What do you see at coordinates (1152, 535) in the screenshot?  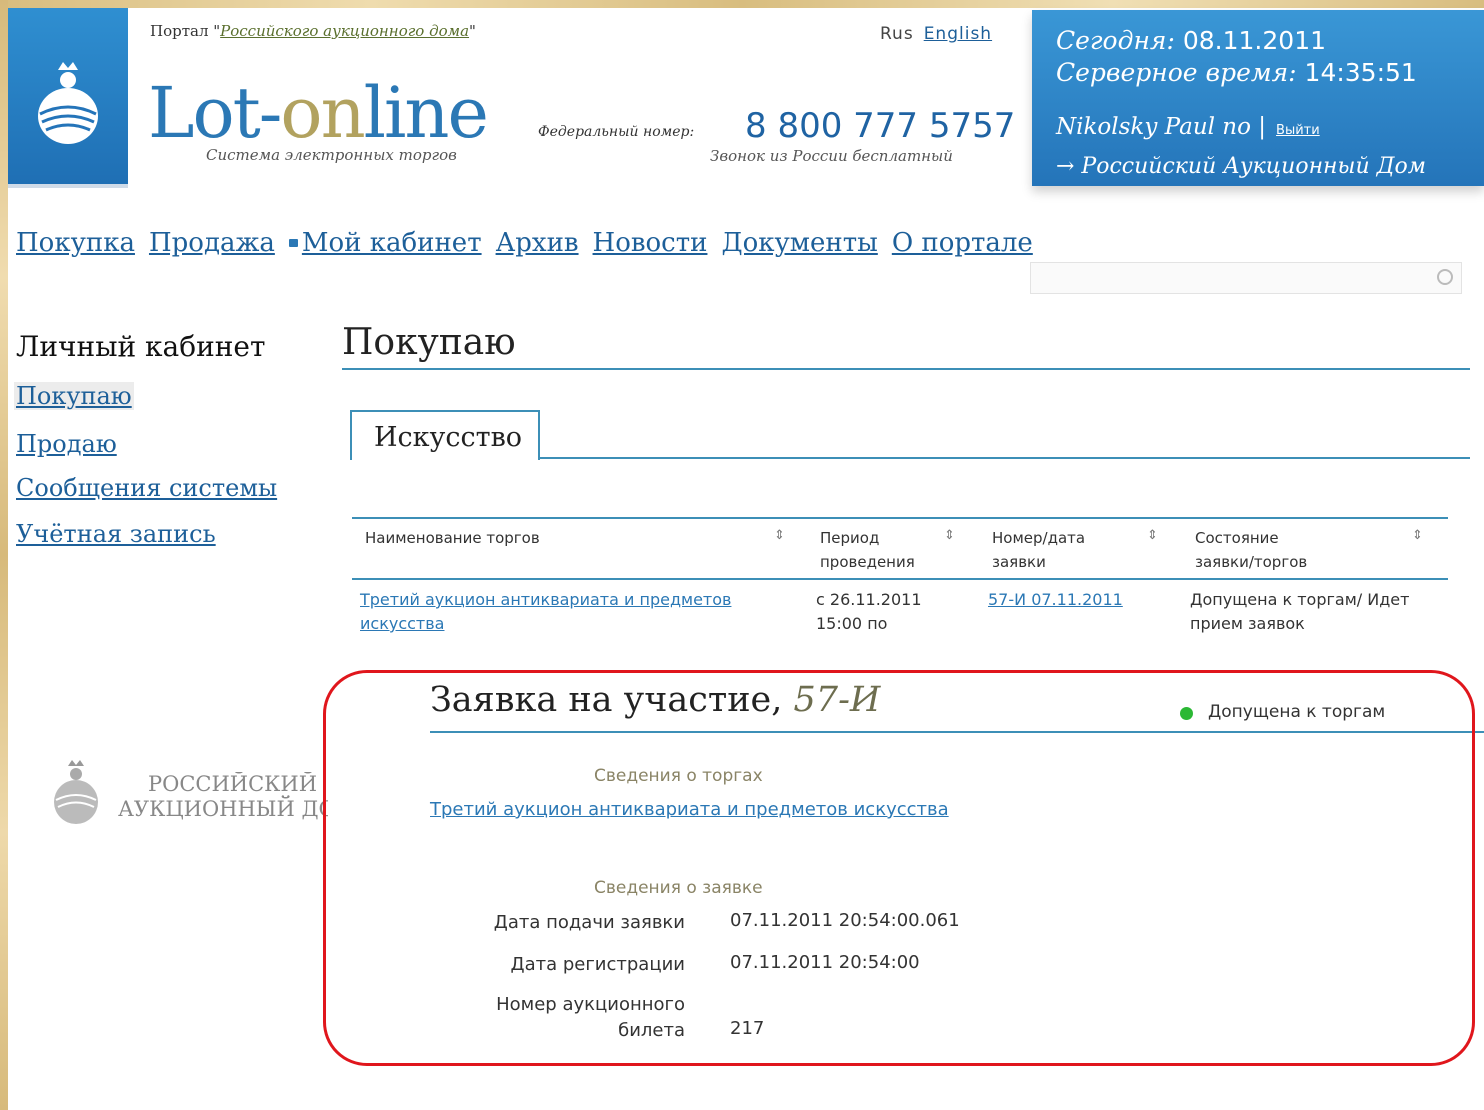 I see `sort-number-icon: ⇕` at bounding box center [1152, 535].